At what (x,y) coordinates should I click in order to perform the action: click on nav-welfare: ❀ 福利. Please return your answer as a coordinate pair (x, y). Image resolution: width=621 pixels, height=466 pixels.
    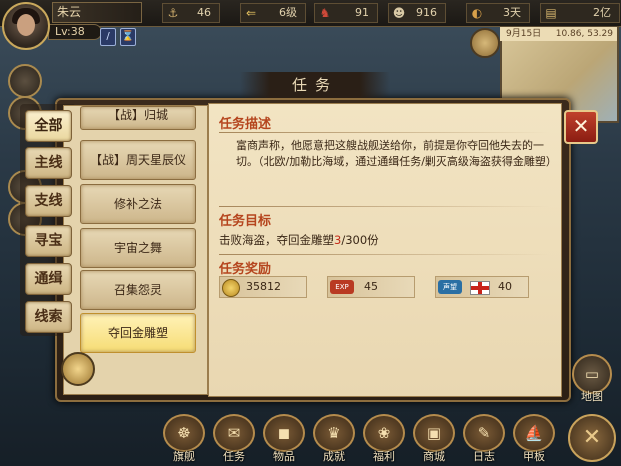
    Looking at the image, I should click on (384, 440).